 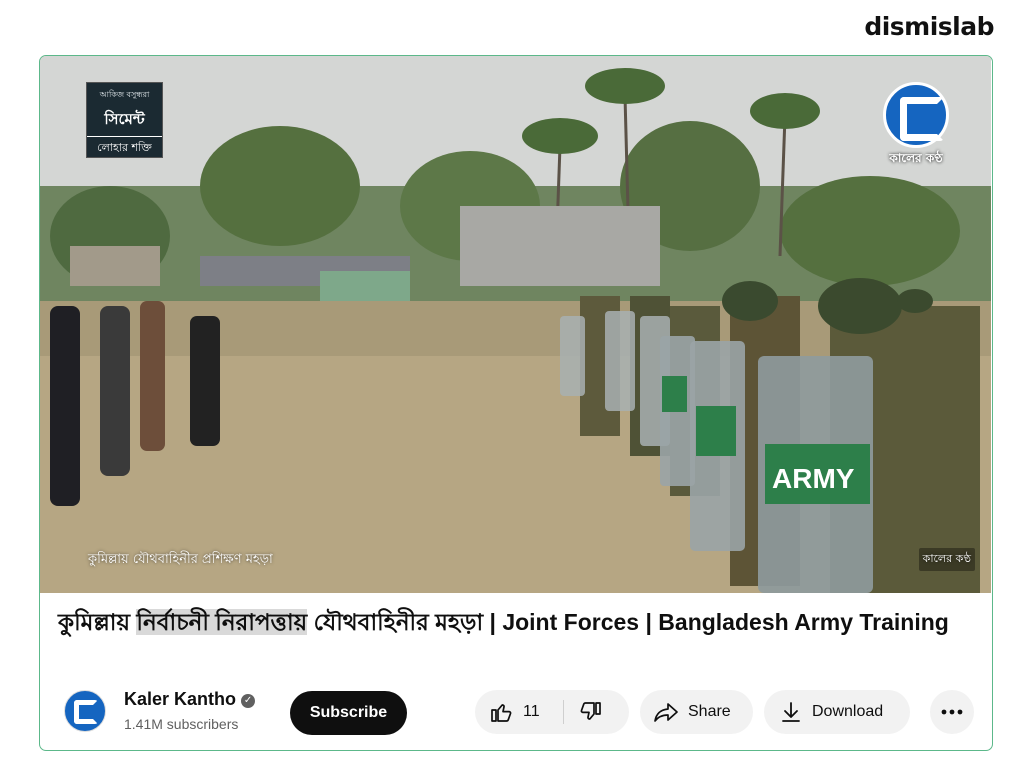 I want to click on subscribe-button: Subscribe, so click(x=348, y=713).